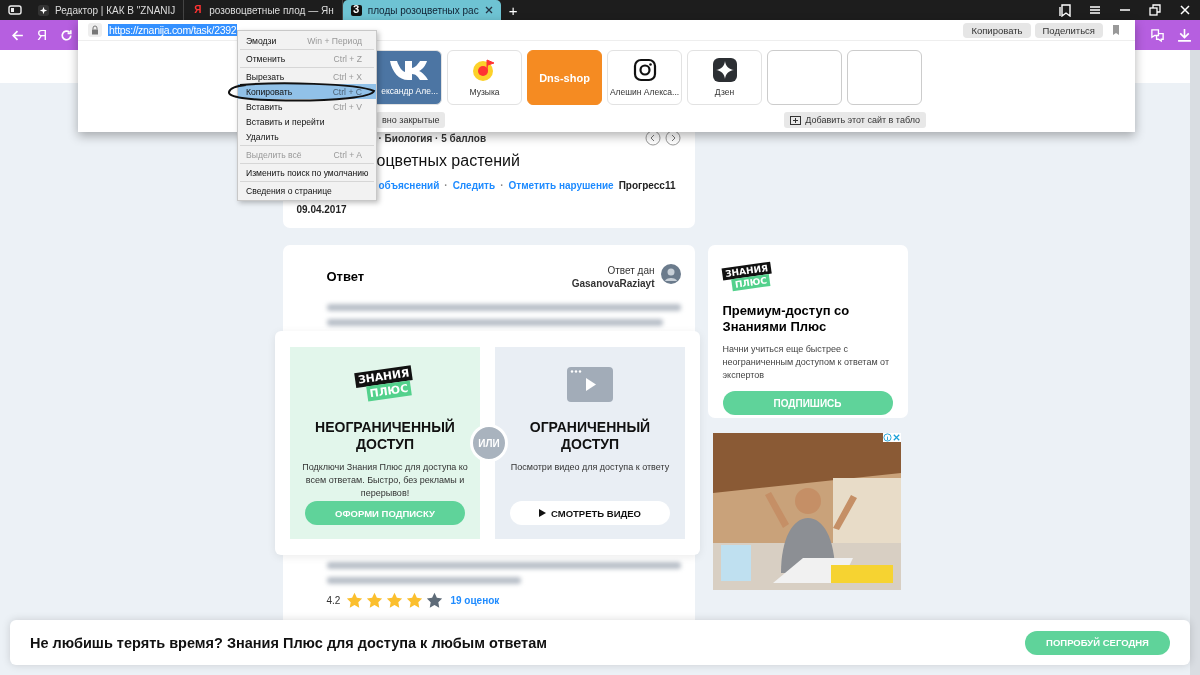  What do you see at coordinates (806, 362) in the screenshot?
I see `premium-text: Начни учиться еще быстрее с неограниченным доступом к ответам от экспертов` at bounding box center [806, 362].